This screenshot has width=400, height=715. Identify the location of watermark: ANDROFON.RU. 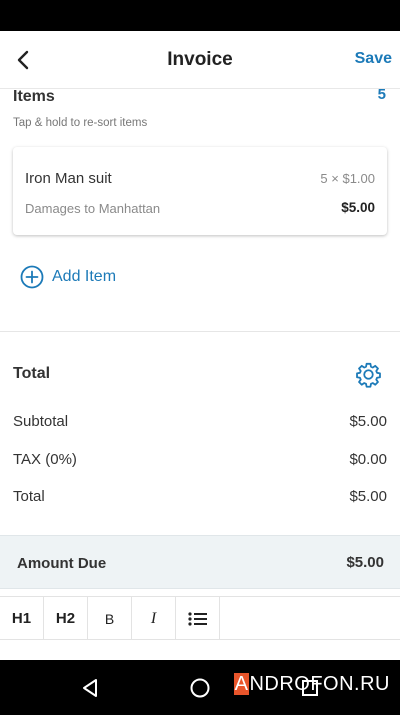
(311, 684).